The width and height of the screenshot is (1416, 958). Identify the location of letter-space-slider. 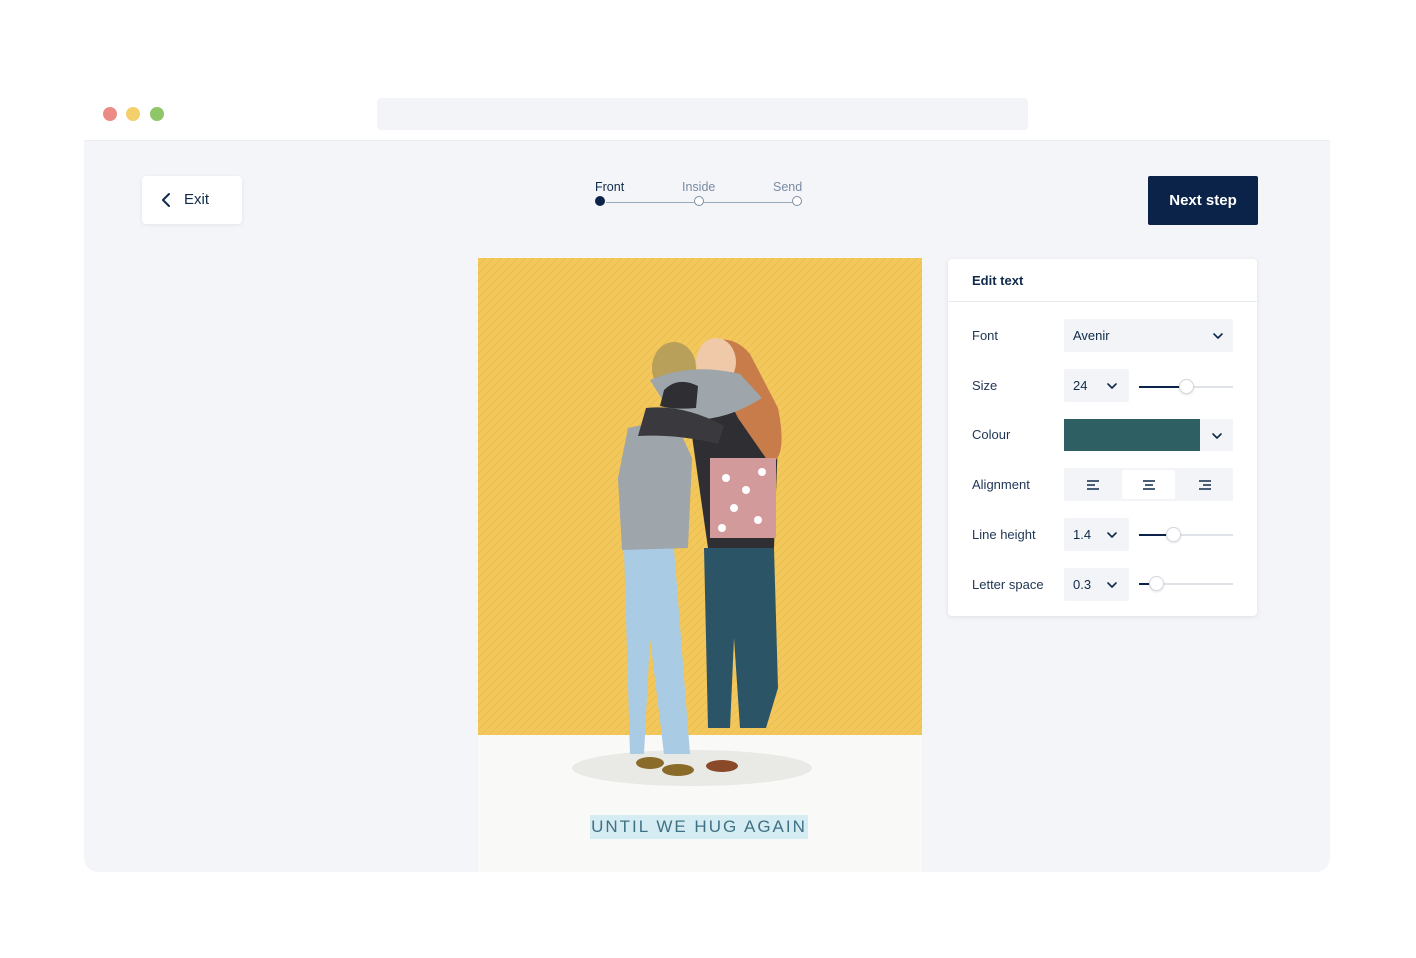
(1186, 583).